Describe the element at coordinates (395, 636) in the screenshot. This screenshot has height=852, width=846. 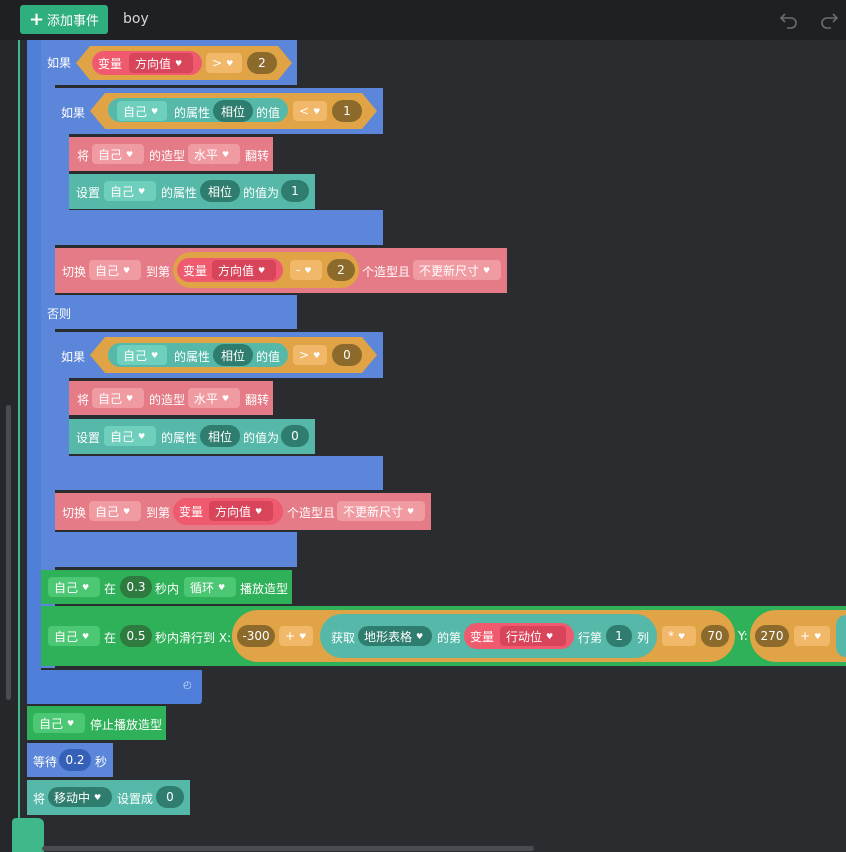
I see `table-dropdown: 地形表格 ♥` at that location.